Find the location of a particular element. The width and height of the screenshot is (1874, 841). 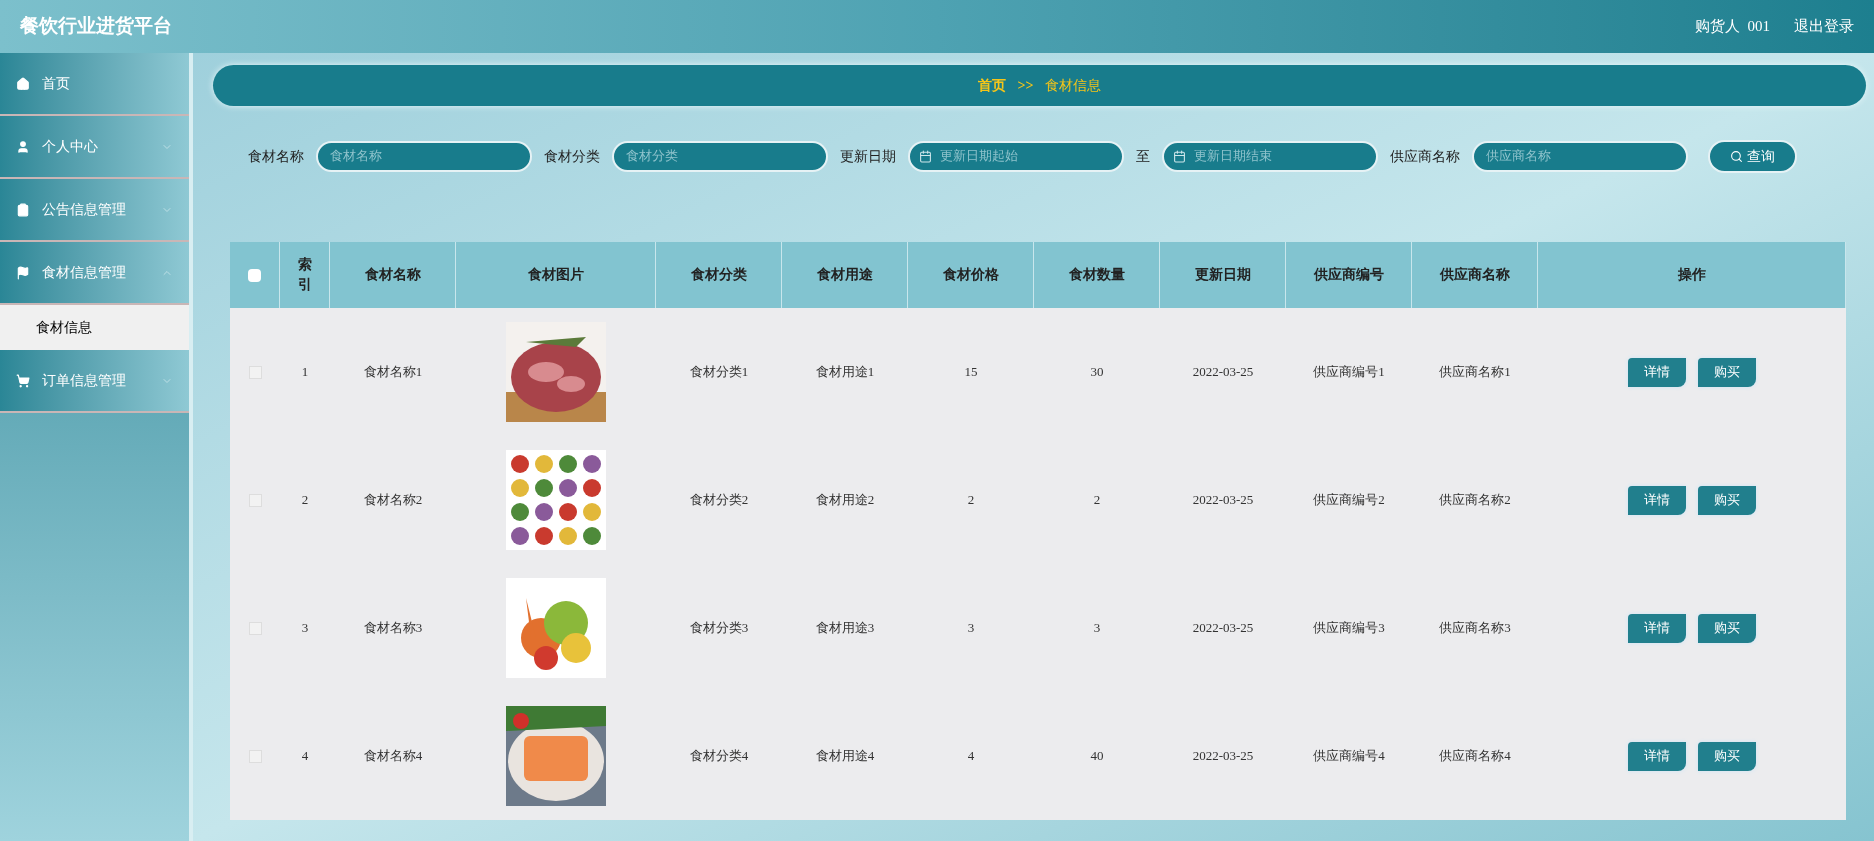

column-header: 更新日期 is located at coordinates (1222, 275).